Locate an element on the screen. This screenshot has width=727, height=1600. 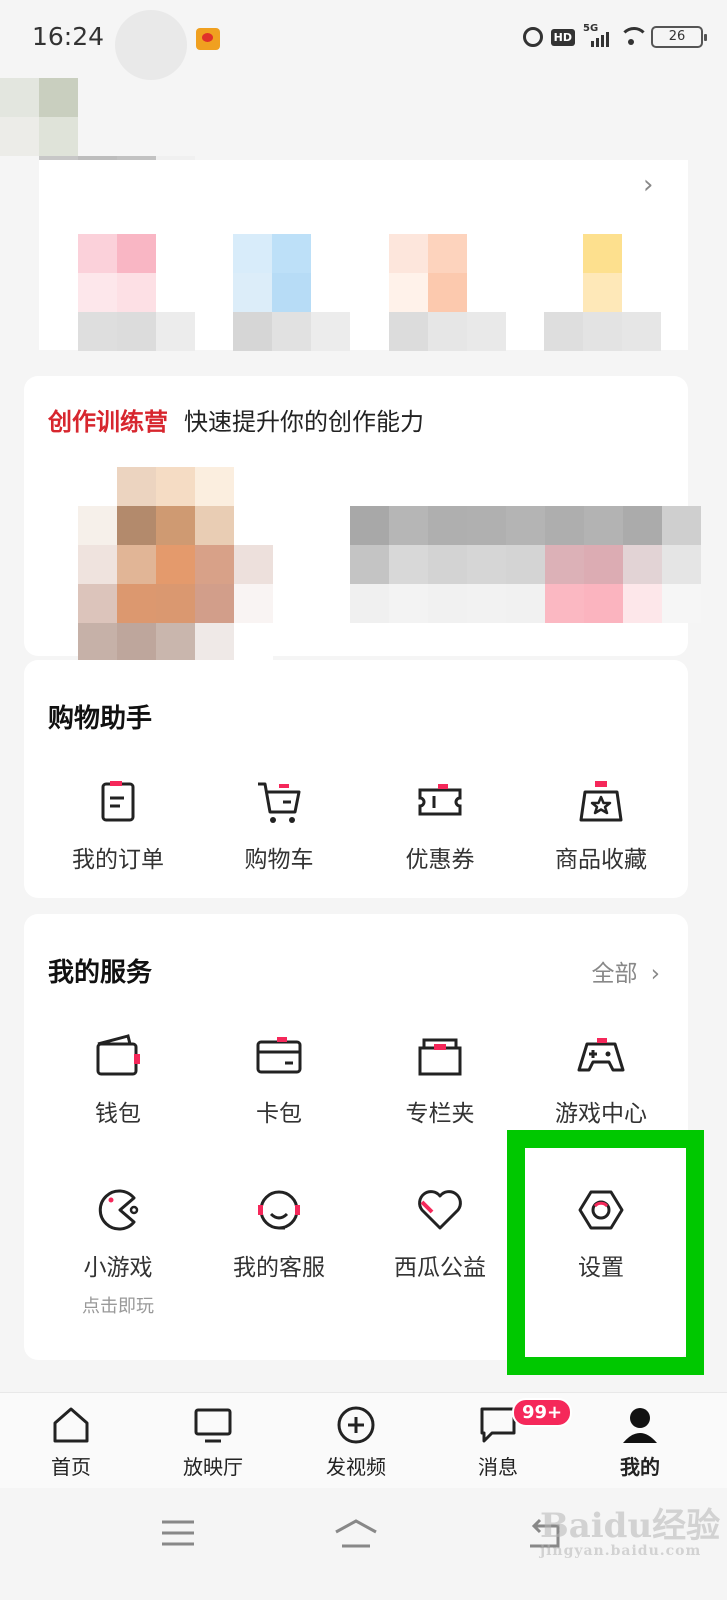
nav-home-label: 首页 is located at coordinates (71, 1467).